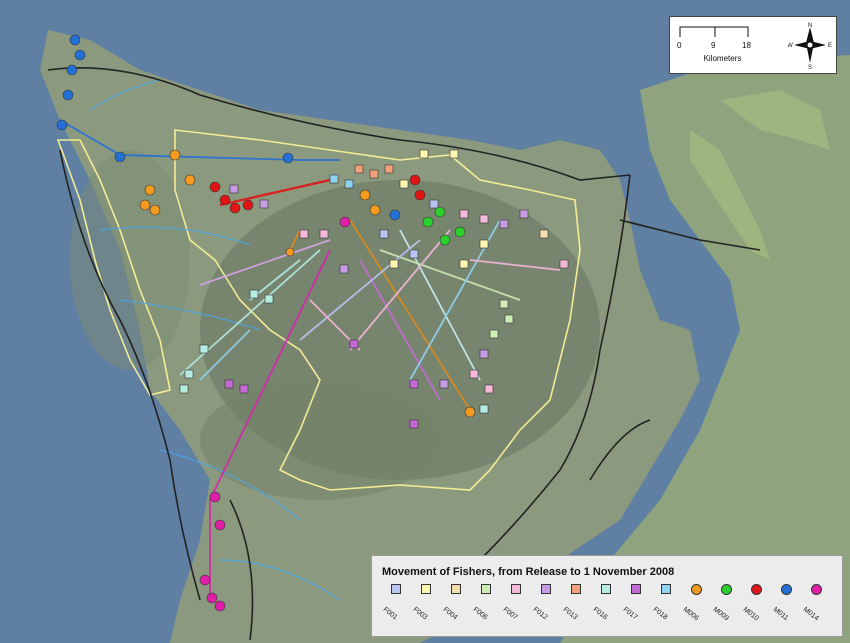 This screenshot has height=643, width=850. What do you see at coordinates (570, 614) in the screenshot?
I see `legend-label: F013` at bounding box center [570, 614].